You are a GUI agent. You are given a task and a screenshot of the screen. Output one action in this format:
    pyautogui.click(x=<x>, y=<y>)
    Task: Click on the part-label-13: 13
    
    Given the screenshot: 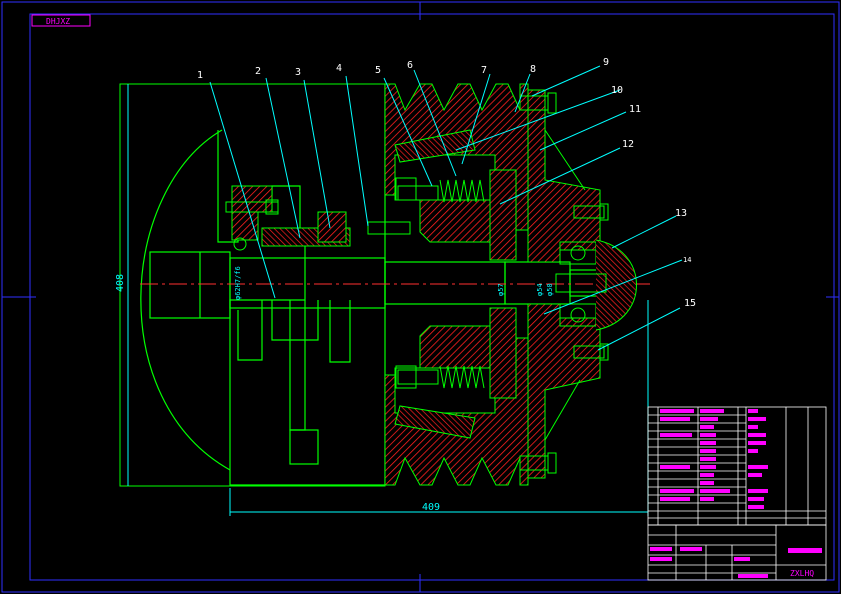 What is the action you would take?
    pyautogui.click(x=681, y=213)
    